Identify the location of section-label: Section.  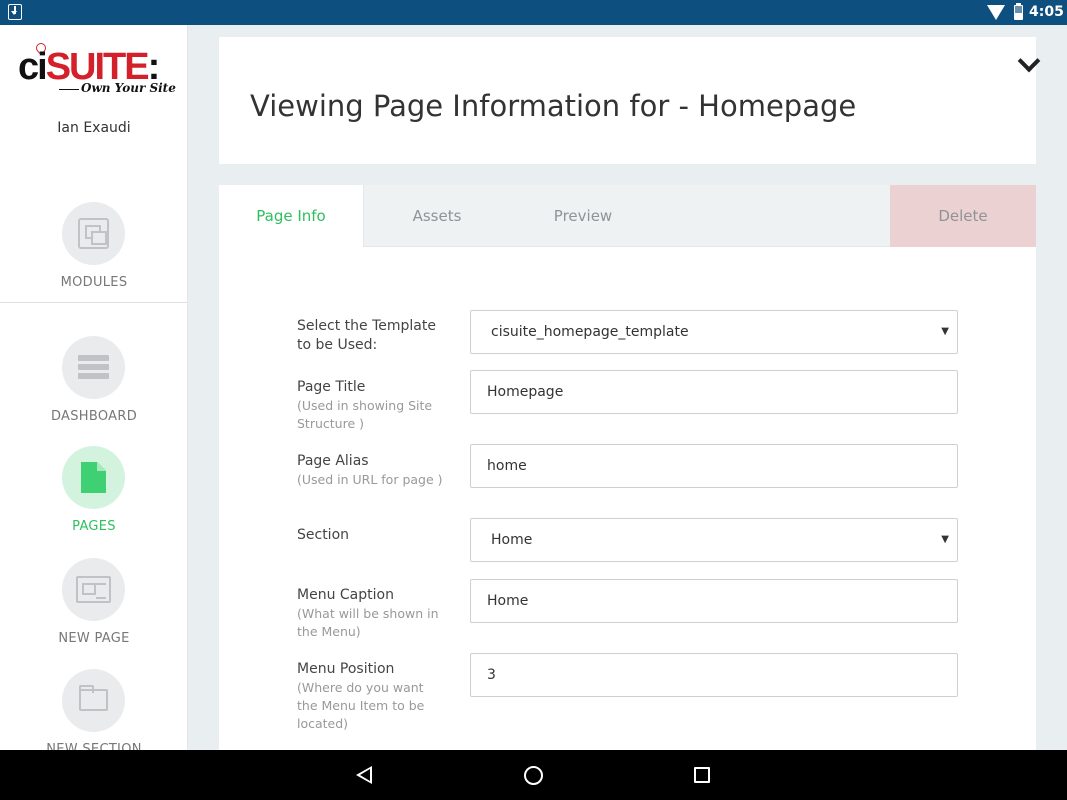
(323, 535).